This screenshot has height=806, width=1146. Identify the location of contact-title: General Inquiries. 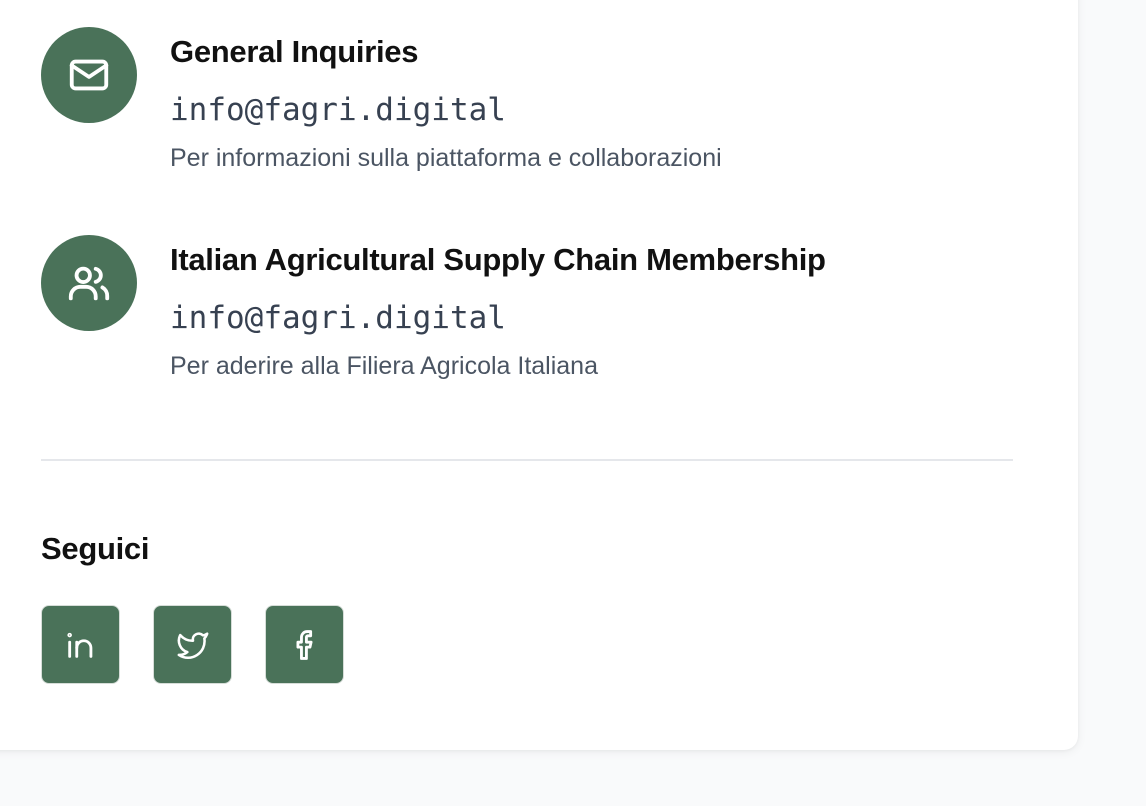
(294, 51).